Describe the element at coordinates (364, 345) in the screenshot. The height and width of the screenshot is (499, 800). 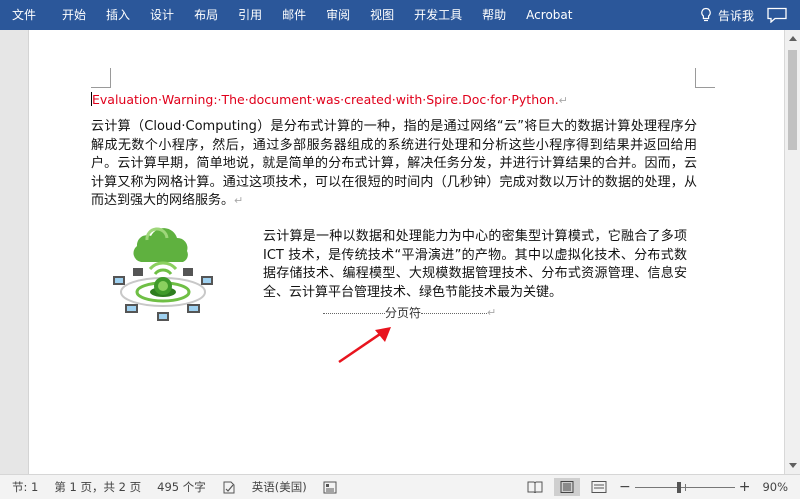
I see `red-arrow-annotation` at that location.